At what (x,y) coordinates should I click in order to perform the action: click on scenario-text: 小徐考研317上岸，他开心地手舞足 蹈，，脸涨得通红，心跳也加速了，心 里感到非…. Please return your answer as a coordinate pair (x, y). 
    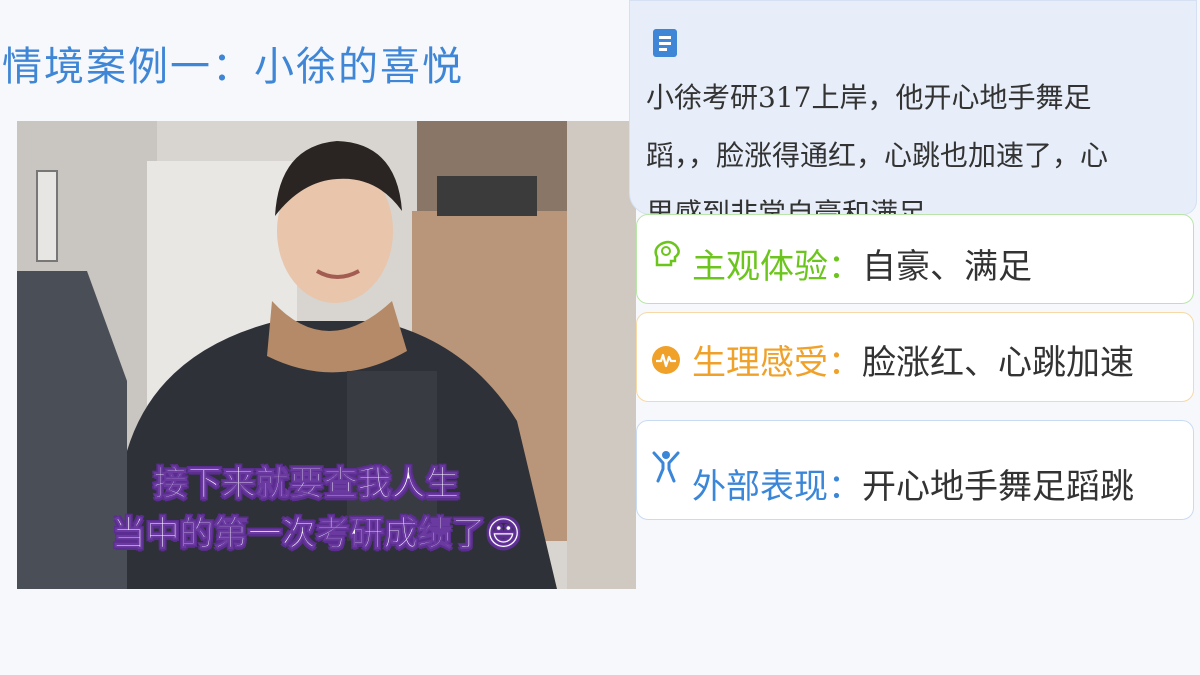
    Looking at the image, I should click on (916, 142).